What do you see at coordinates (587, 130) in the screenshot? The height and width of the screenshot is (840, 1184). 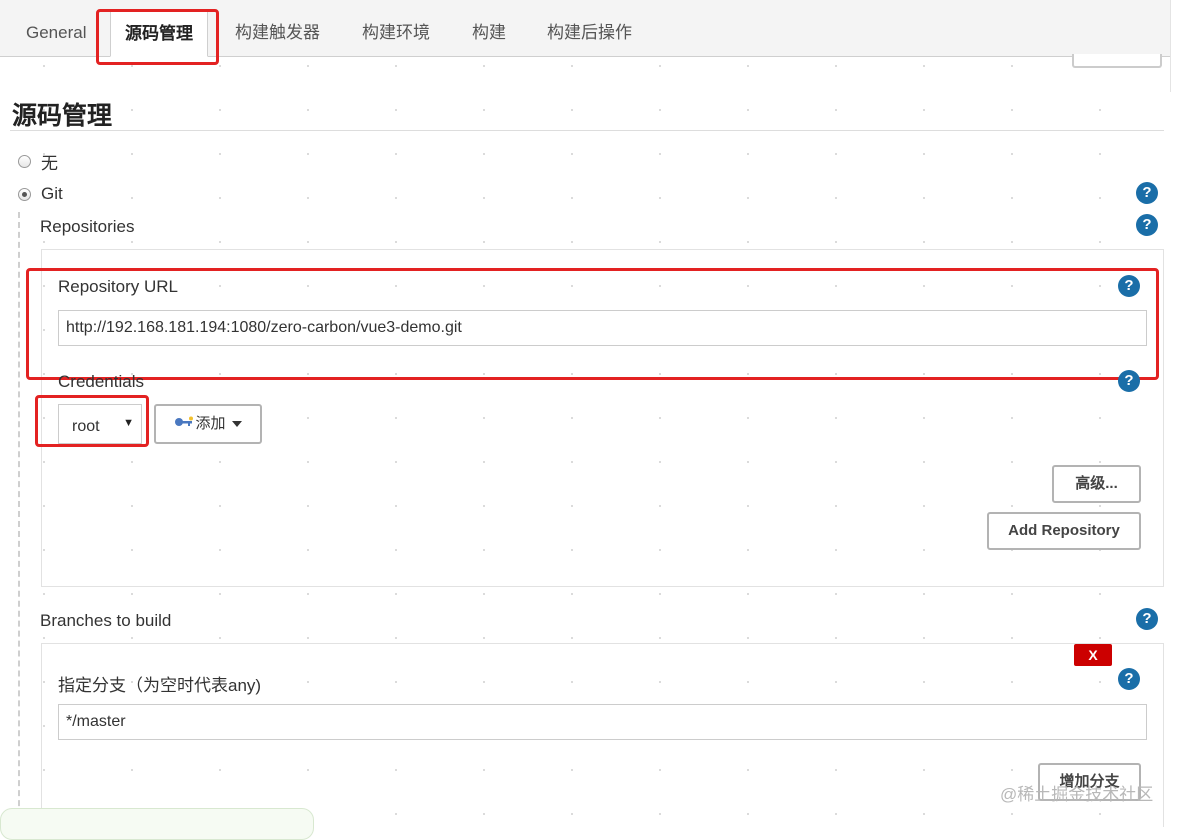 I see `section-divider` at bounding box center [587, 130].